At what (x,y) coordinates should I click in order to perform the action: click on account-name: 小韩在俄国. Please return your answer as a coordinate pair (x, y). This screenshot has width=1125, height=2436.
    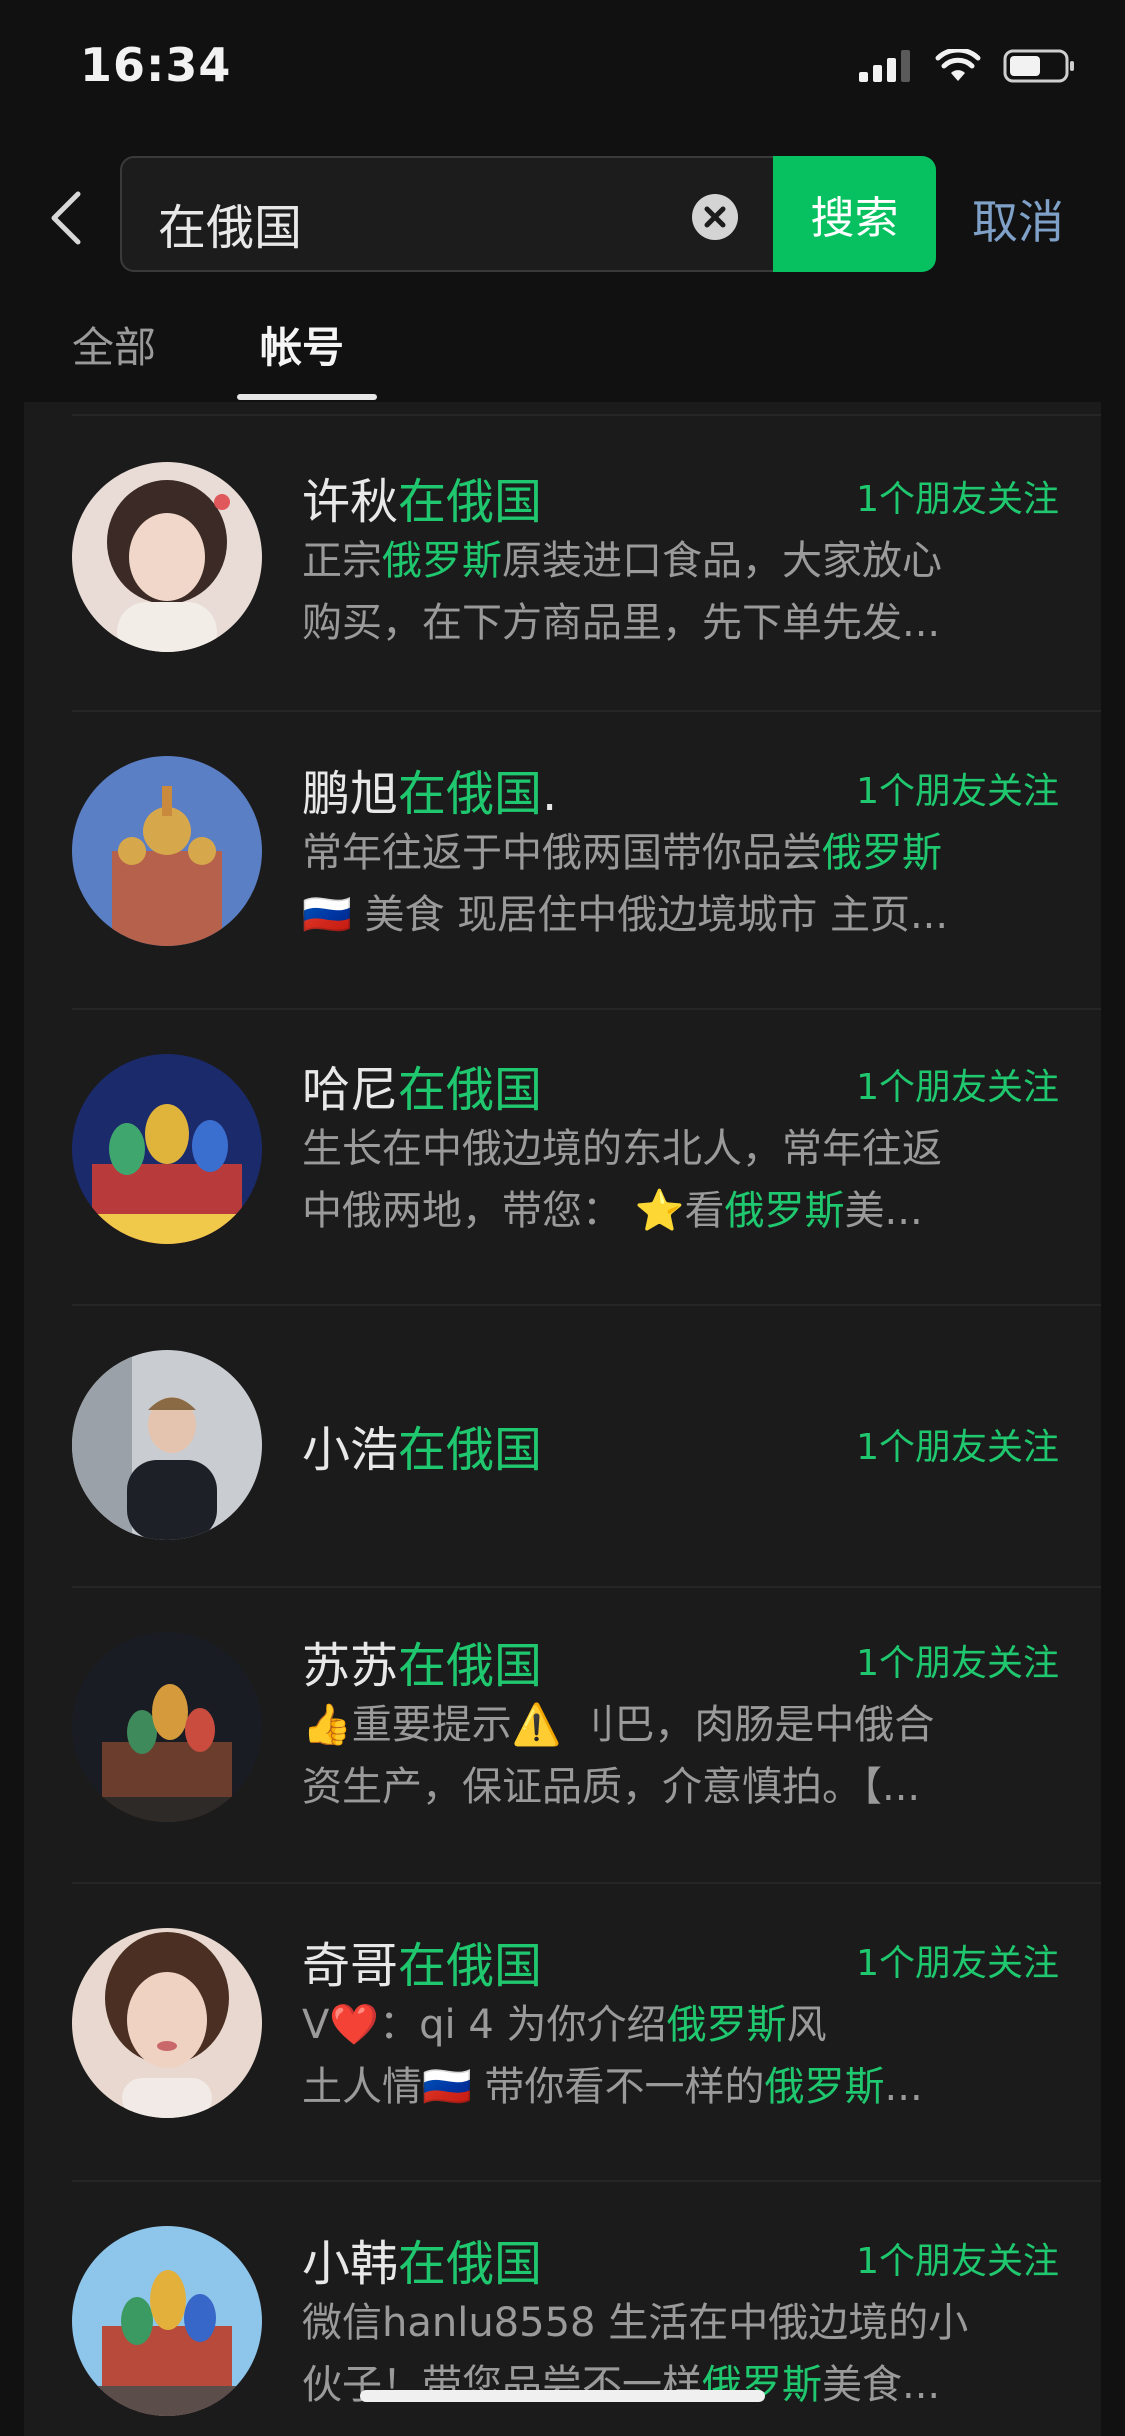
    Looking at the image, I should click on (422, 2259).